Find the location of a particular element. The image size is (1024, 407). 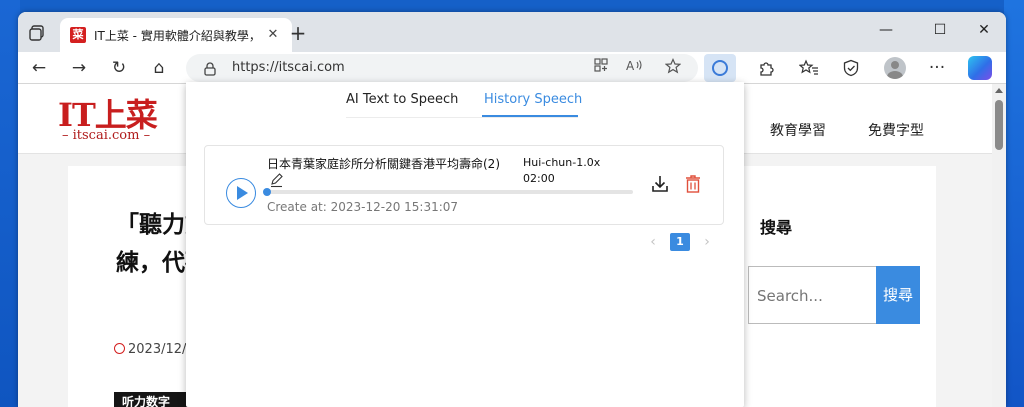

workspaces-icon is located at coordinates (37, 33).